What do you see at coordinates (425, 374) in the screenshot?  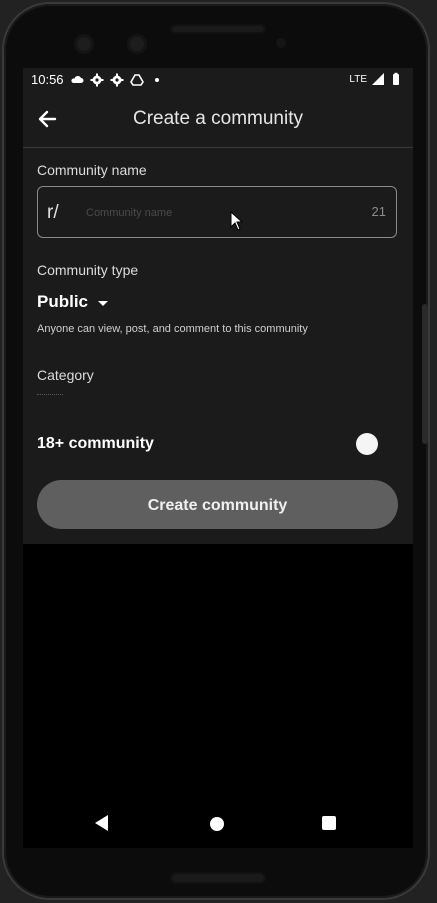 I see `side-button` at bounding box center [425, 374].